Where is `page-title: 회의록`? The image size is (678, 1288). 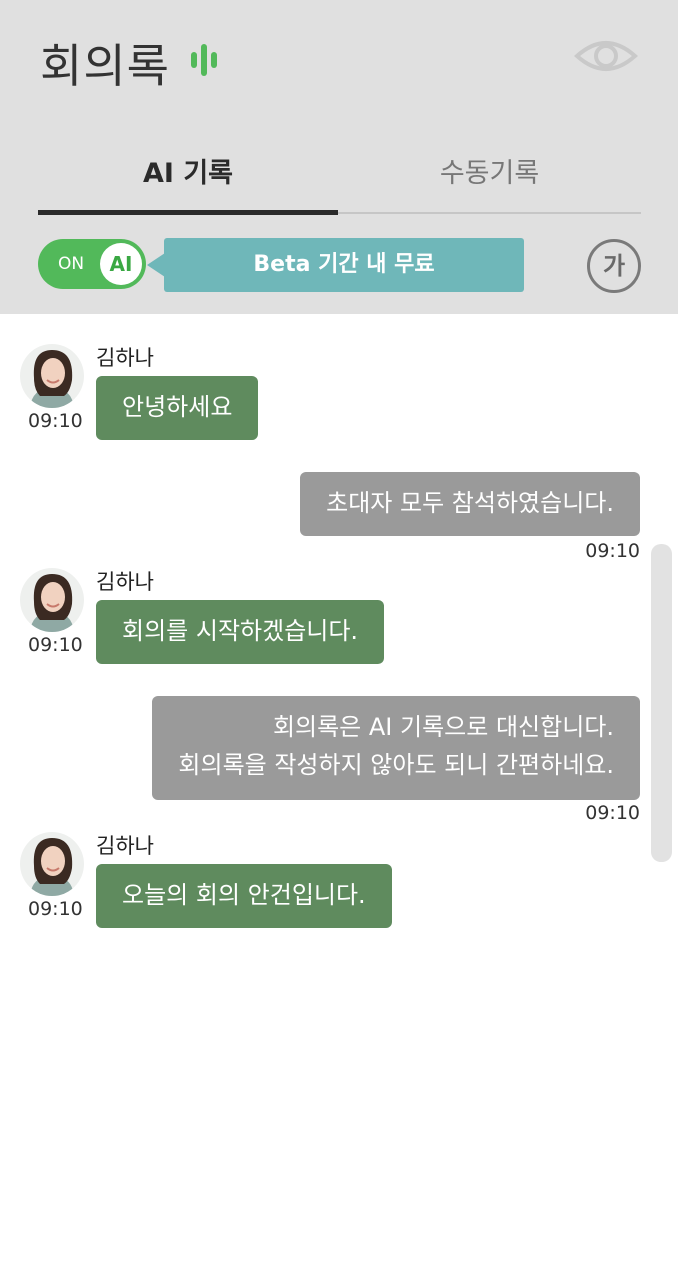 page-title: 회의록 is located at coordinates (105, 66).